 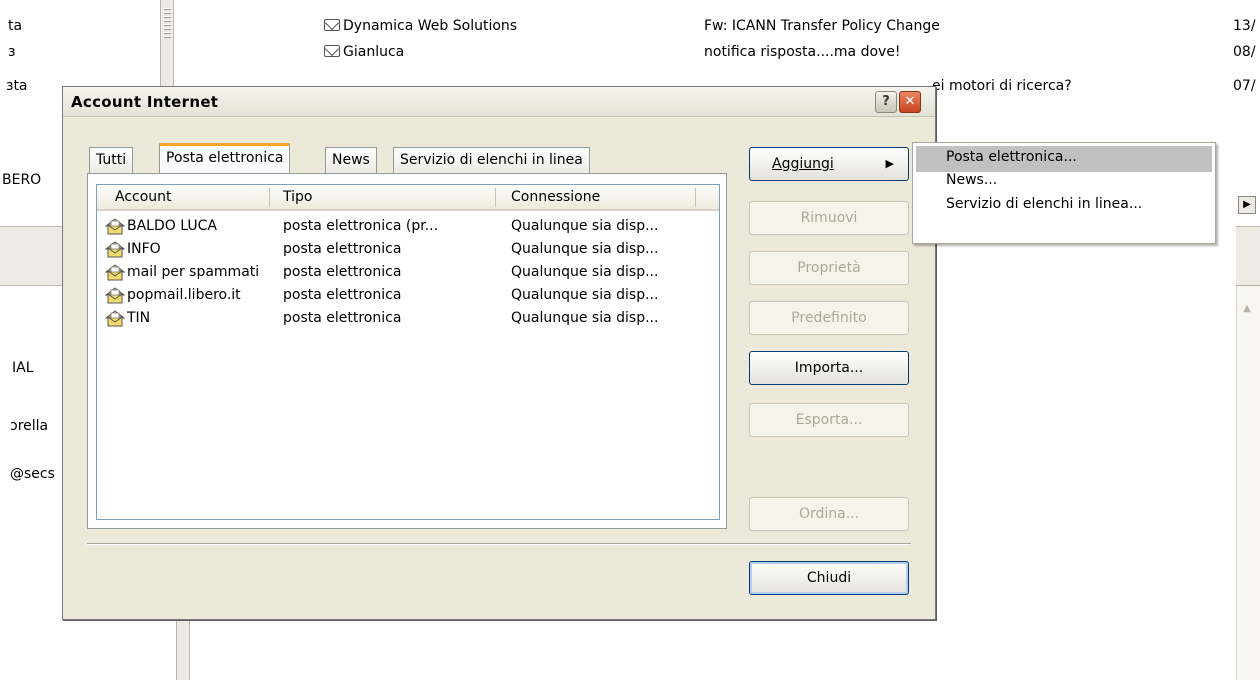 What do you see at coordinates (225, 158) in the screenshot?
I see `tab-posta-elettronica: Posta elettronica` at bounding box center [225, 158].